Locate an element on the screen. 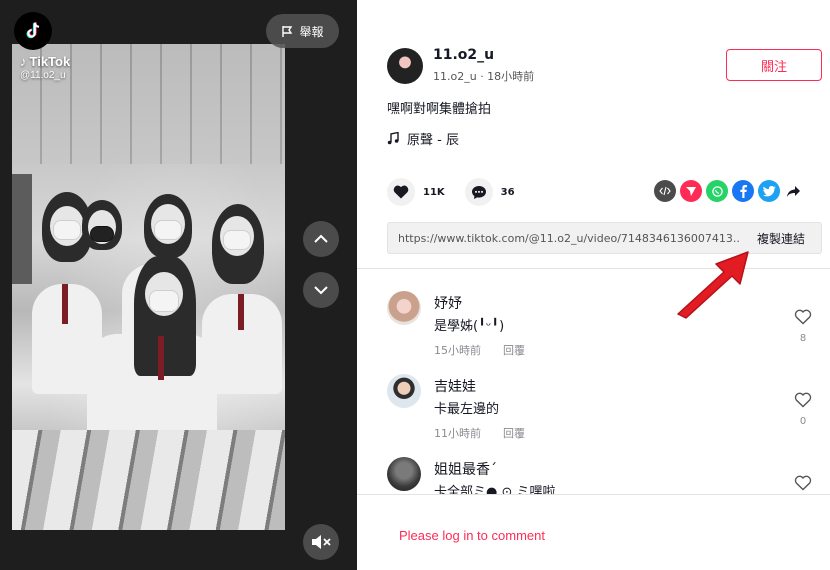 Image resolution: width=830 pixels, height=570 pixels. annotation-arrow-icon is located at coordinates (713, 285).